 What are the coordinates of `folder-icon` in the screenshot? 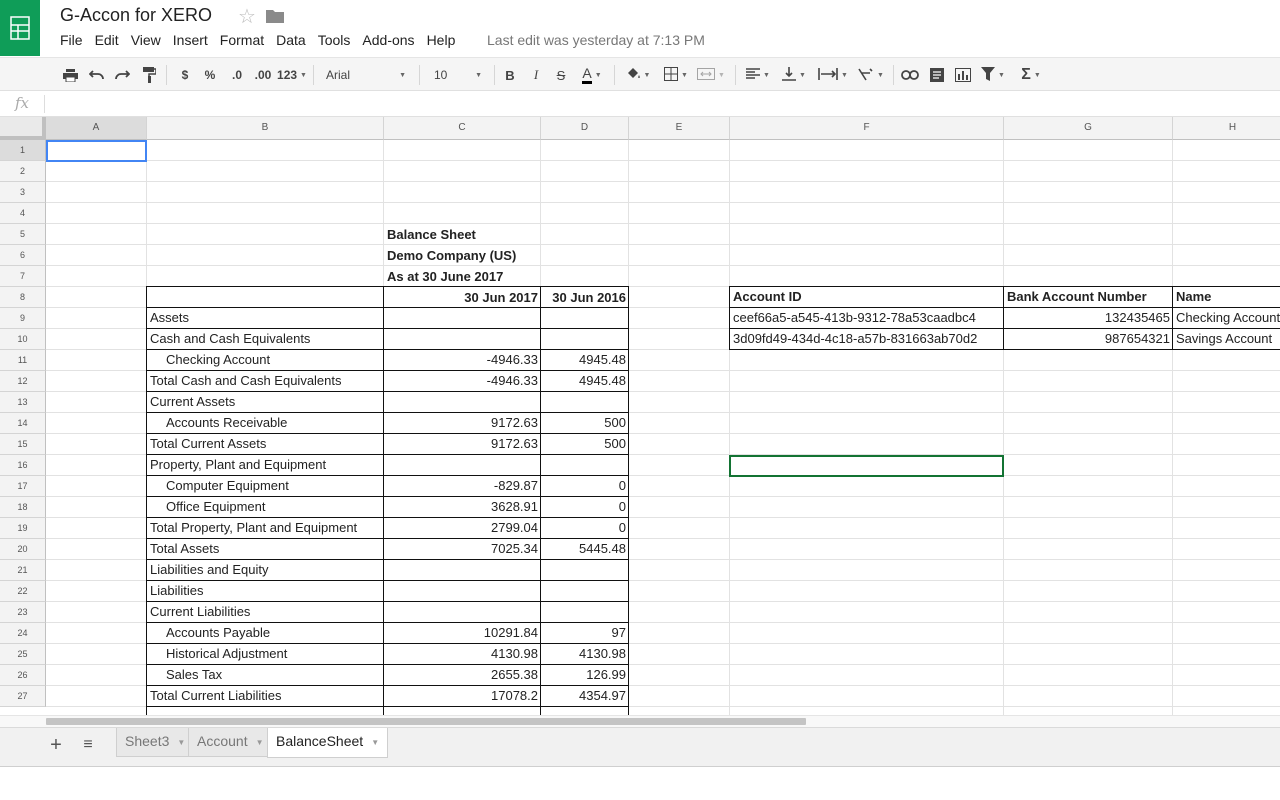 It's located at (275, 18).